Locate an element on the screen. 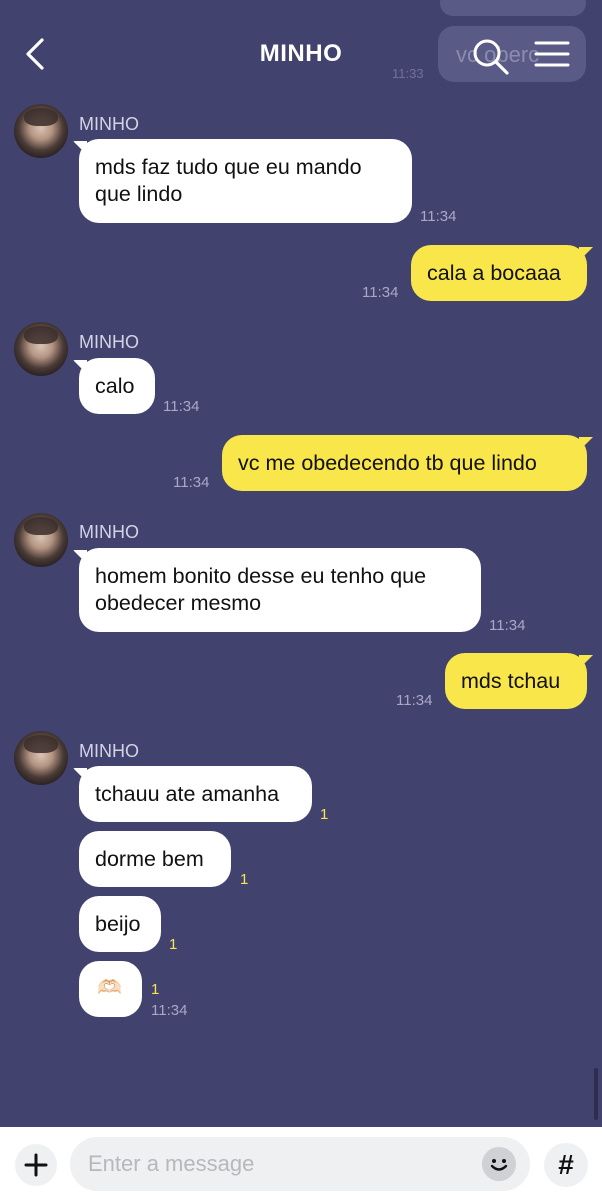  message-line: beijo is located at coordinates (118, 924).